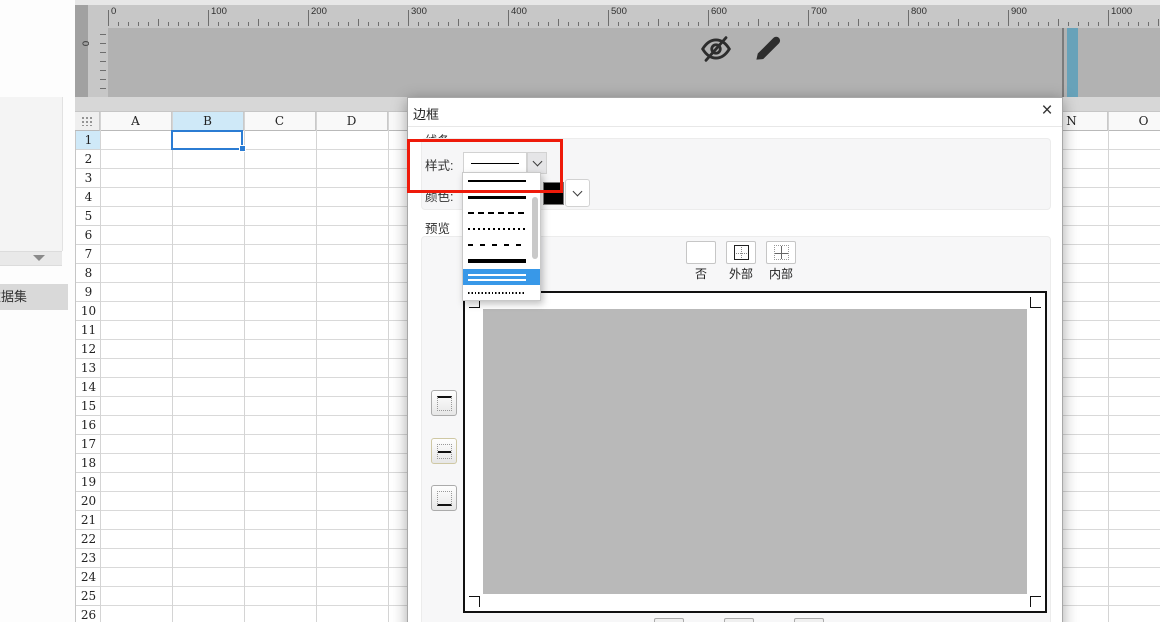  Describe the element at coordinates (1072, 62) in the screenshot. I see `page-marker-bar` at that location.